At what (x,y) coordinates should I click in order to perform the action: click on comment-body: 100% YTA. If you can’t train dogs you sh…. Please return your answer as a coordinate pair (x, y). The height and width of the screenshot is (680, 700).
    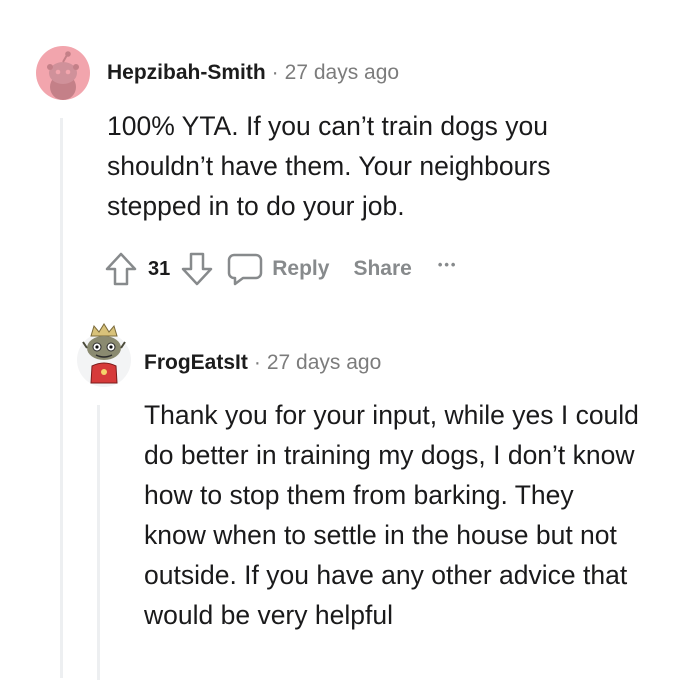
    Looking at the image, I should click on (329, 166).